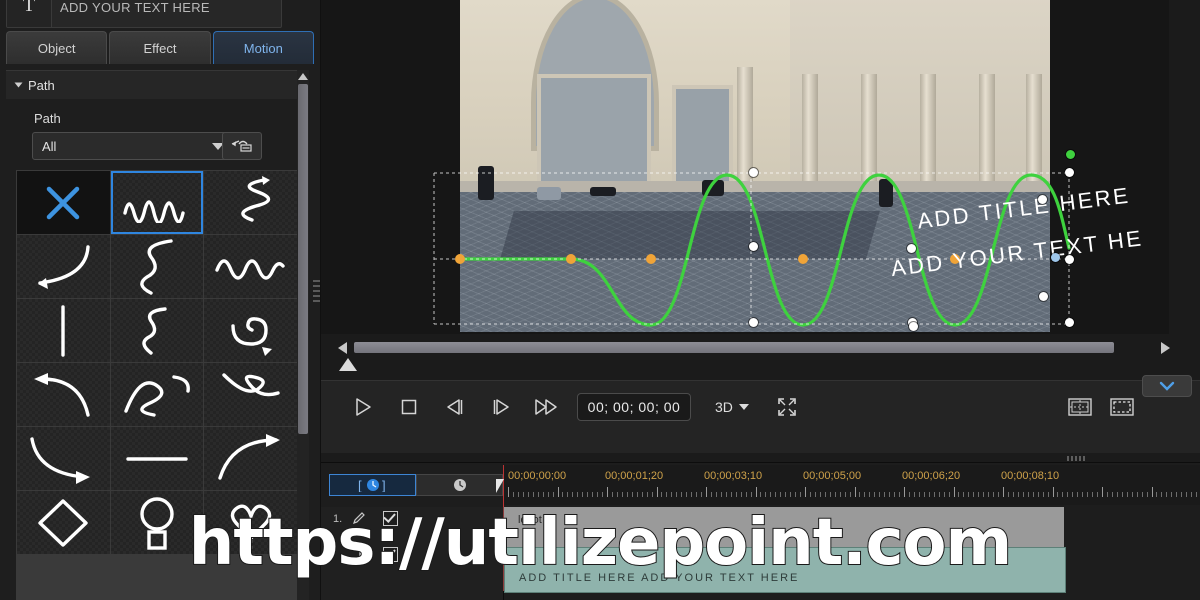 This screenshot has height=600, width=1200. I want to click on tab-object: Object, so click(57, 47).